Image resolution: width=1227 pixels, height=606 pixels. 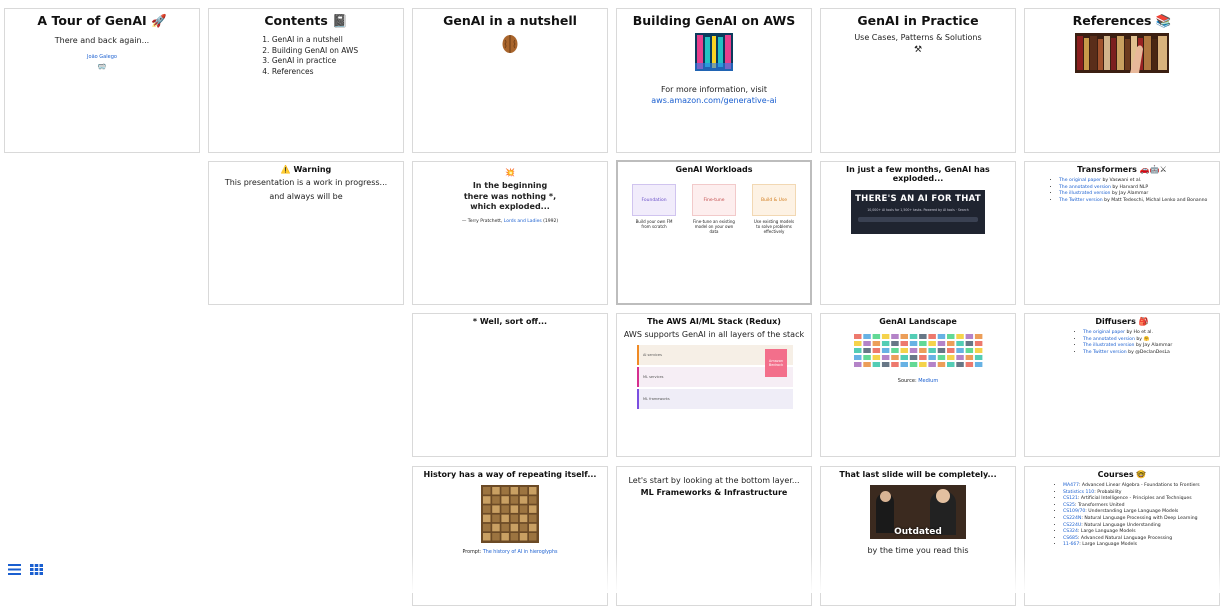 What do you see at coordinates (714, 20) in the screenshot?
I see `slide-title: Building GenAI on AWS` at bounding box center [714, 20].